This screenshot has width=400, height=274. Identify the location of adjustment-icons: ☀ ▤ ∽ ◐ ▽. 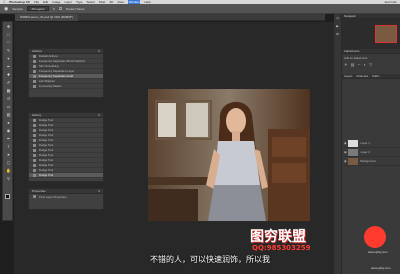
(371, 64).